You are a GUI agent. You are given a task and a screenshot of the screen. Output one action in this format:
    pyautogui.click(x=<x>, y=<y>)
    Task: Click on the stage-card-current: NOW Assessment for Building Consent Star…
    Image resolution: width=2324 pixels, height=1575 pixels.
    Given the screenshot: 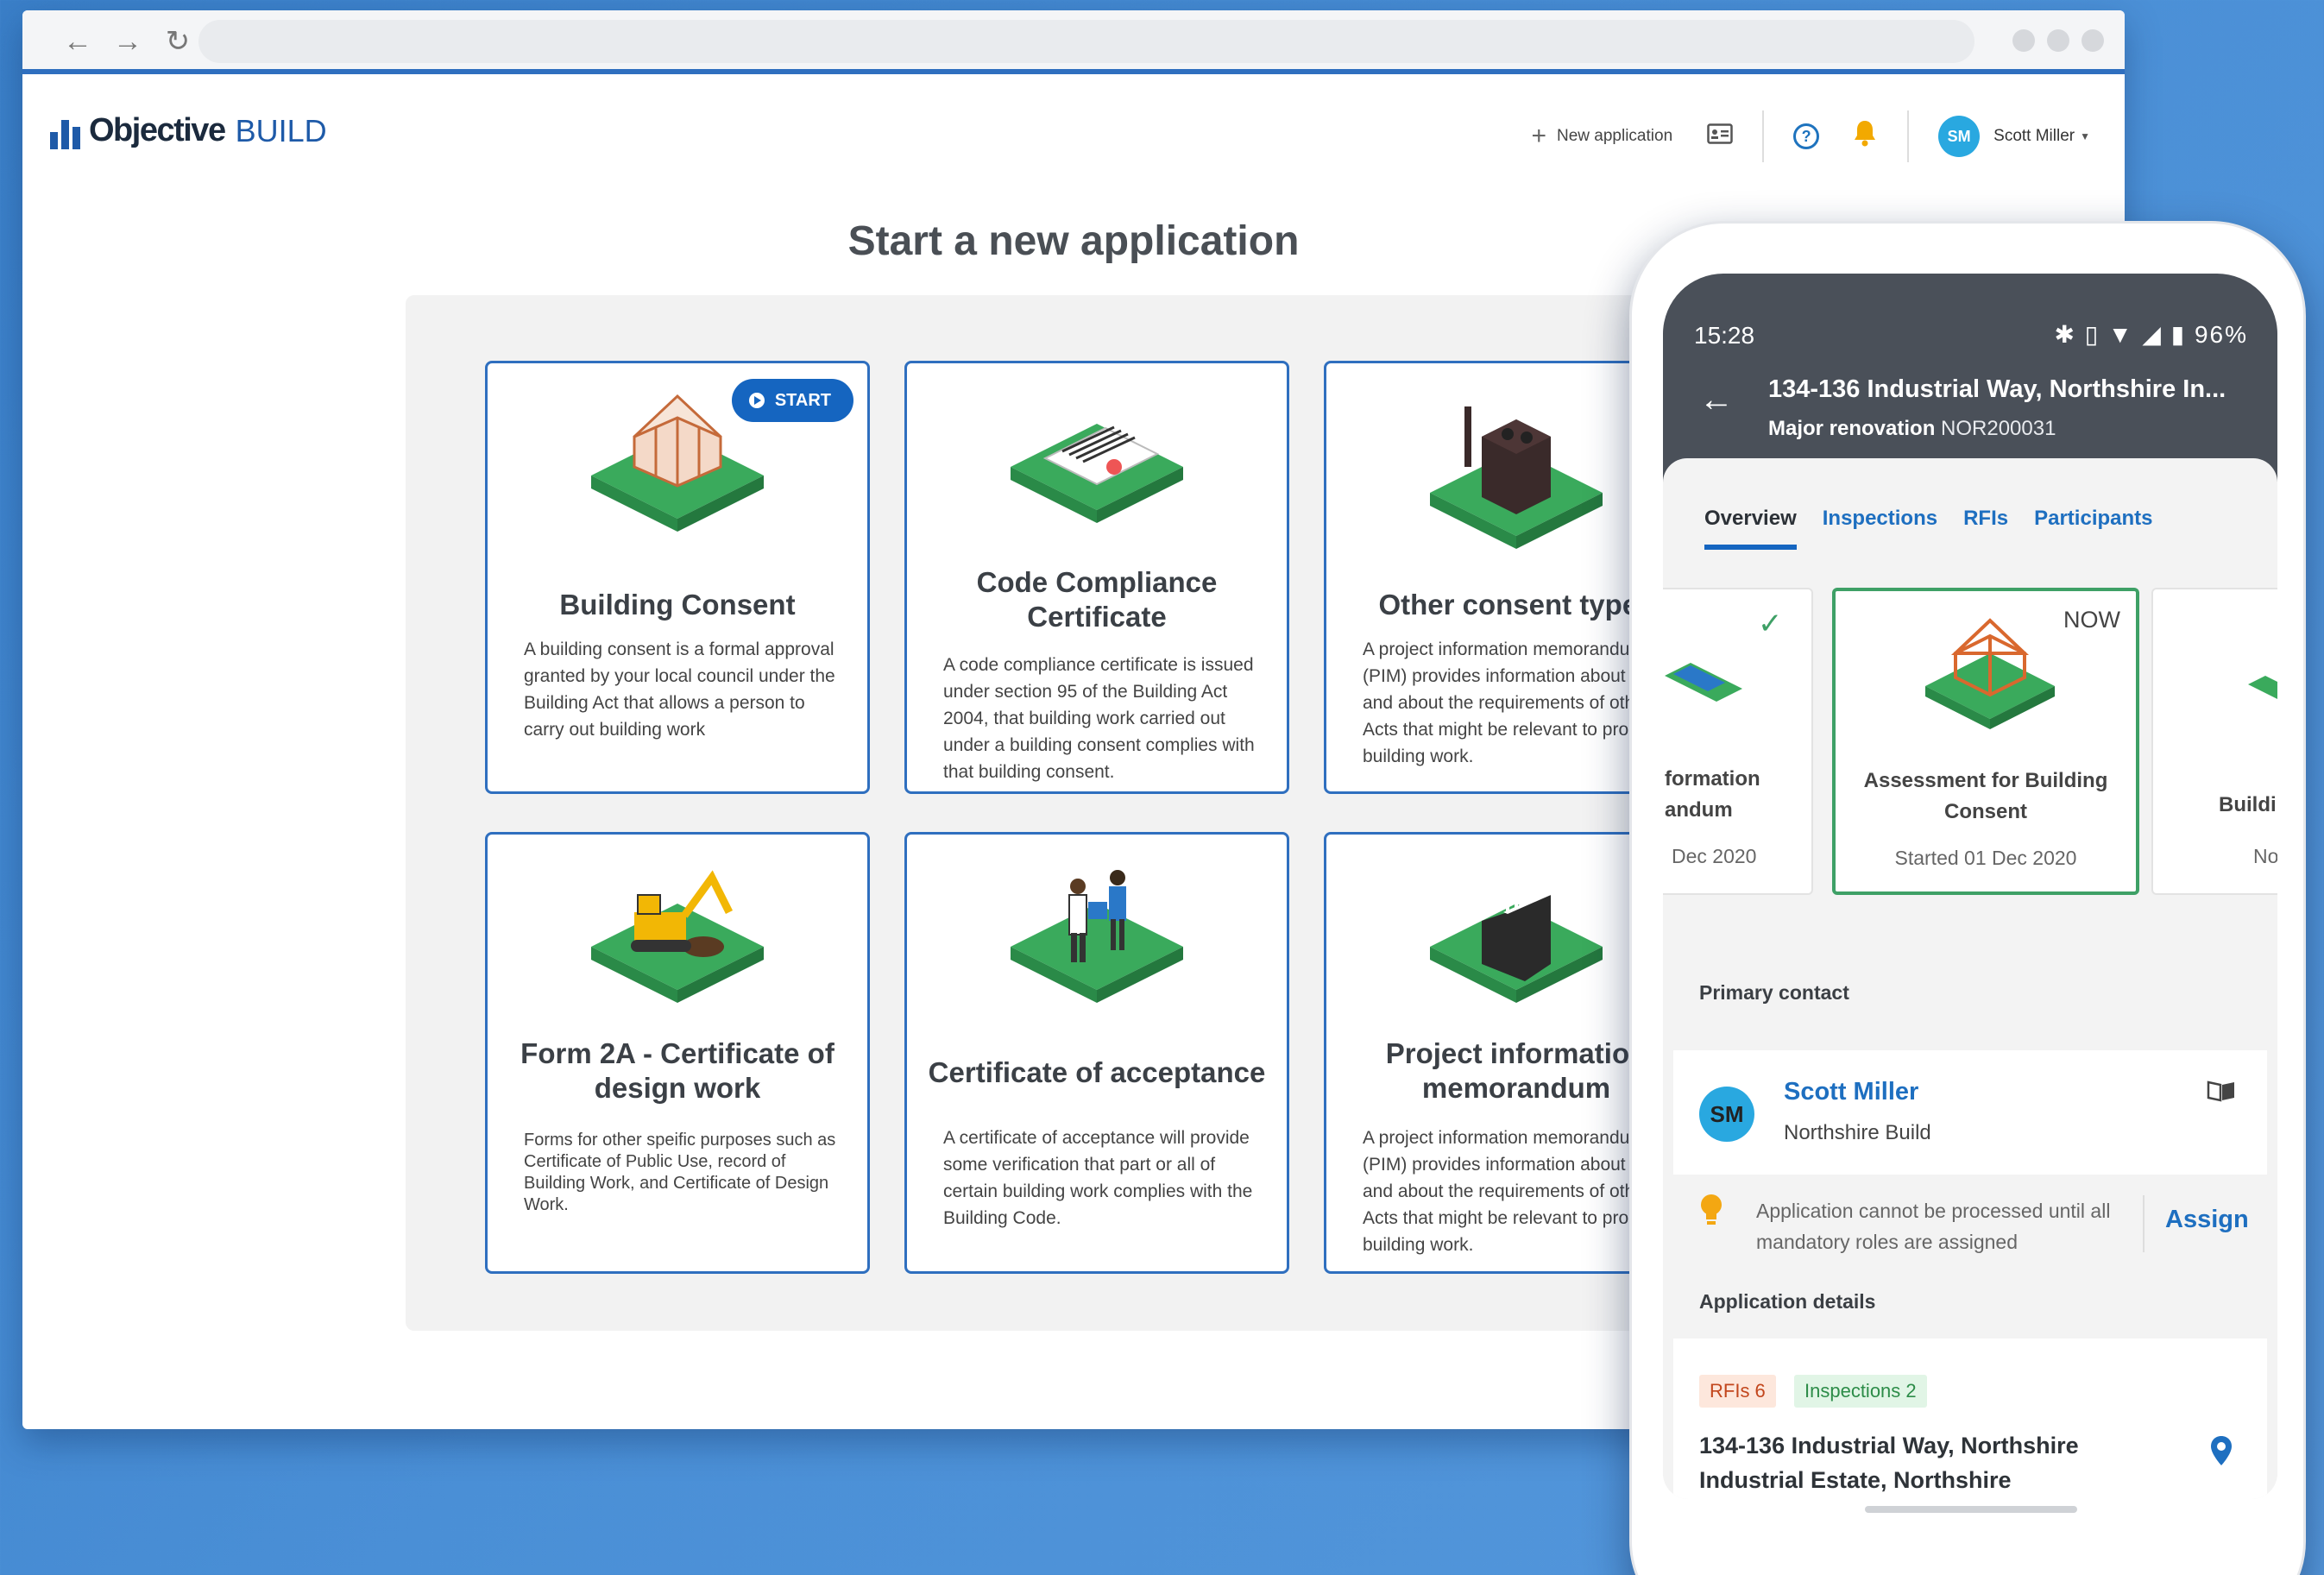 What is the action you would take?
    pyautogui.click(x=1985, y=742)
    